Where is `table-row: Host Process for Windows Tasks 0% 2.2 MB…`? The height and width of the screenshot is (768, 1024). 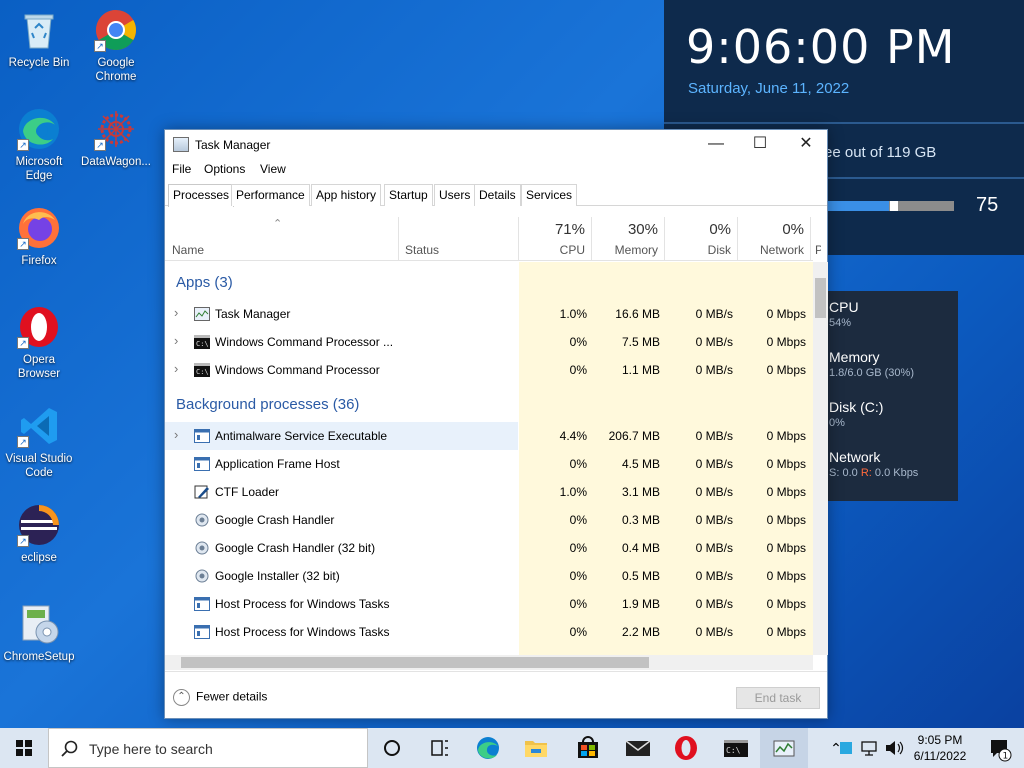 table-row: Host Process for Windows Tasks 0% 2.2 MB… is located at coordinates (489, 632).